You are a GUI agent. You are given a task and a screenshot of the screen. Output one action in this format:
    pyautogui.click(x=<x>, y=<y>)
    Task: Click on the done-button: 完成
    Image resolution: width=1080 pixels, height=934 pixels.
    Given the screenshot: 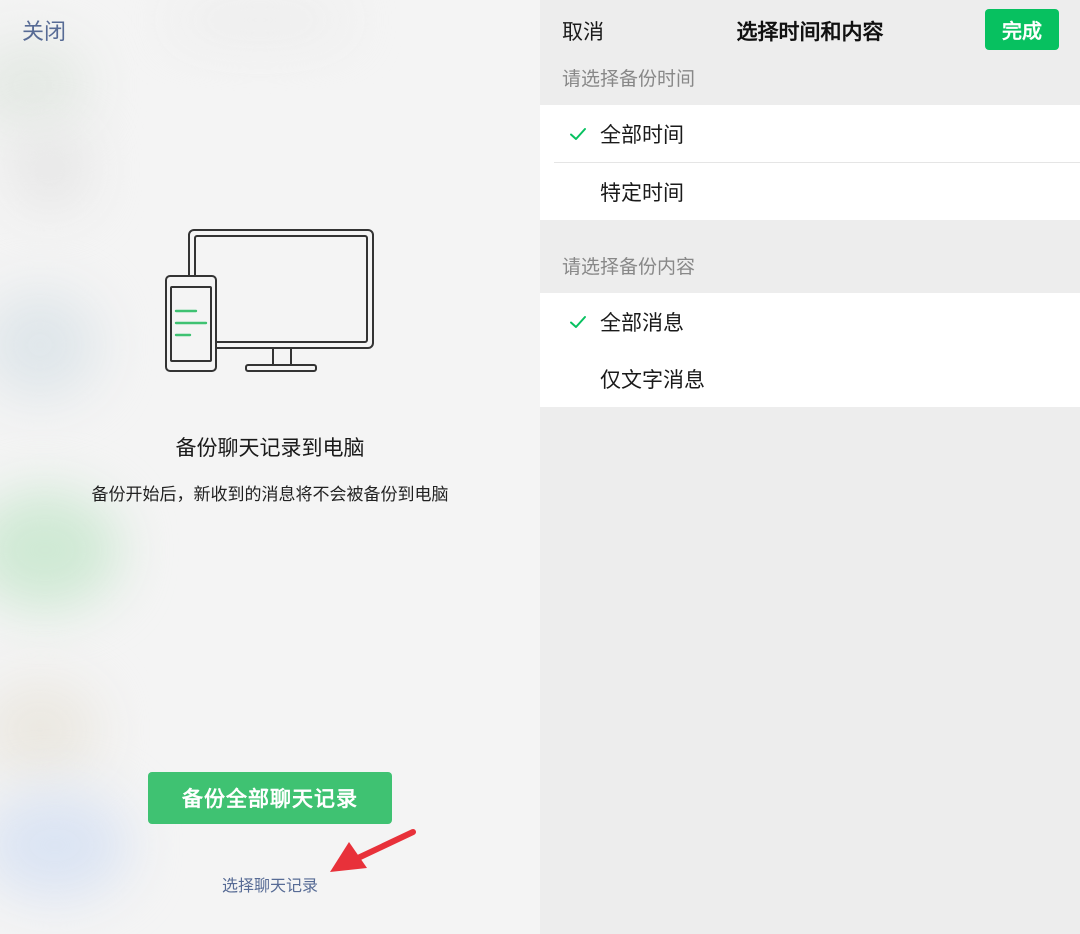 What is the action you would take?
    pyautogui.click(x=1022, y=29)
    